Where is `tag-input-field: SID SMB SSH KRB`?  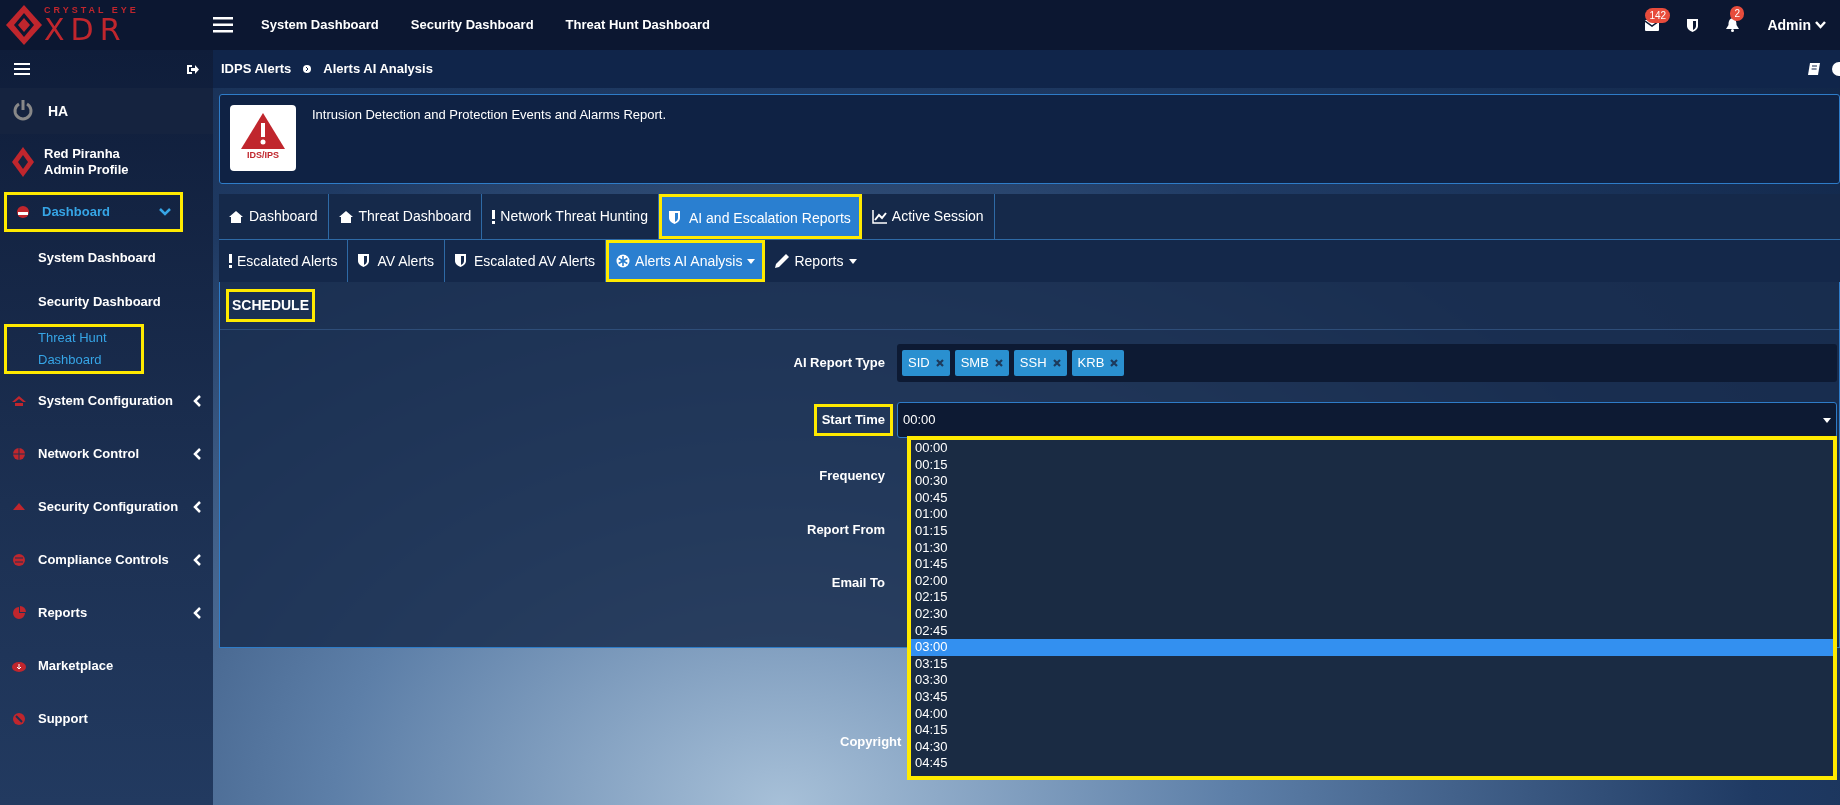
tag-input-field: SID SMB SSH KRB is located at coordinates (1367, 363).